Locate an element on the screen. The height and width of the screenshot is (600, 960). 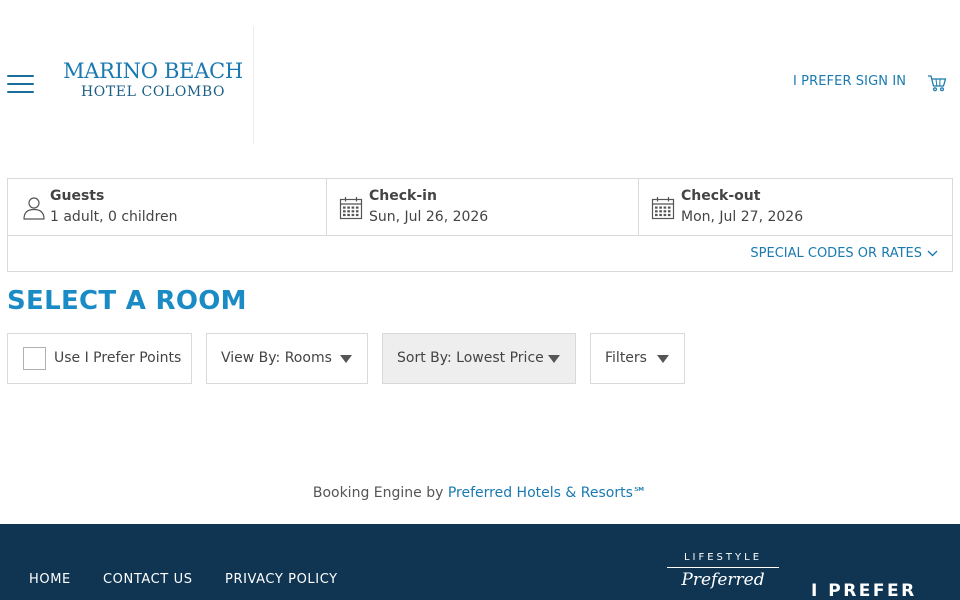
footer-contact-link: CONTACT US is located at coordinates (148, 579).